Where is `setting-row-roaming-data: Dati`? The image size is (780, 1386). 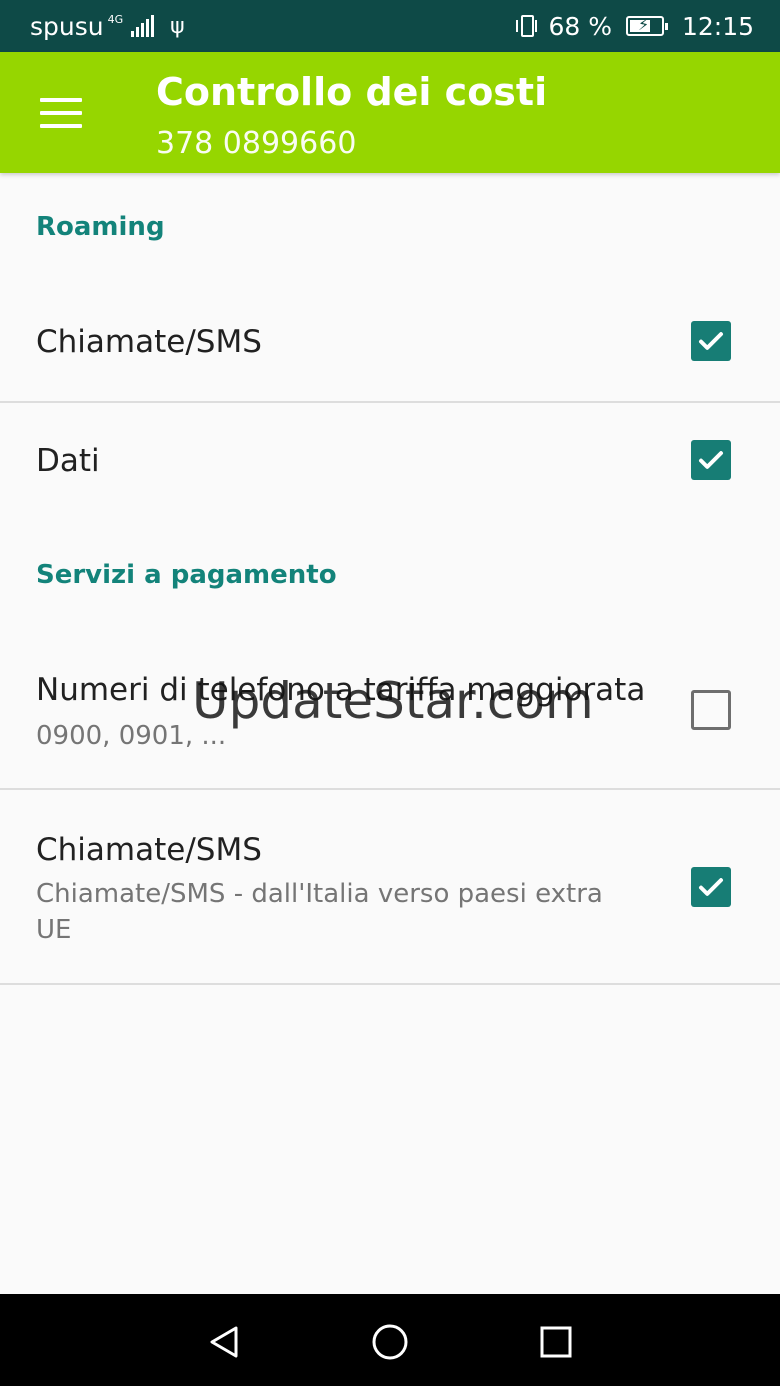 setting-row-roaming-data: Dati is located at coordinates (390, 460).